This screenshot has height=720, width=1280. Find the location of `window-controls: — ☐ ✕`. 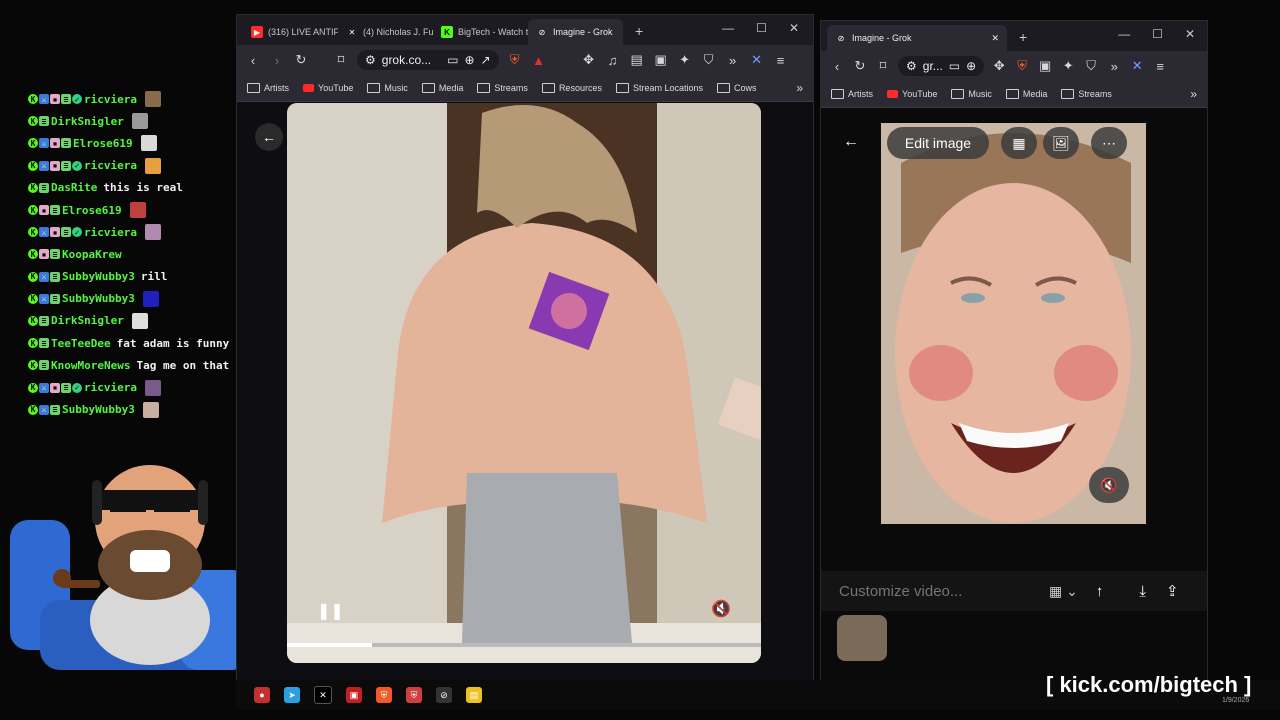

window-controls: — ☐ ✕ is located at coordinates (1156, 34).